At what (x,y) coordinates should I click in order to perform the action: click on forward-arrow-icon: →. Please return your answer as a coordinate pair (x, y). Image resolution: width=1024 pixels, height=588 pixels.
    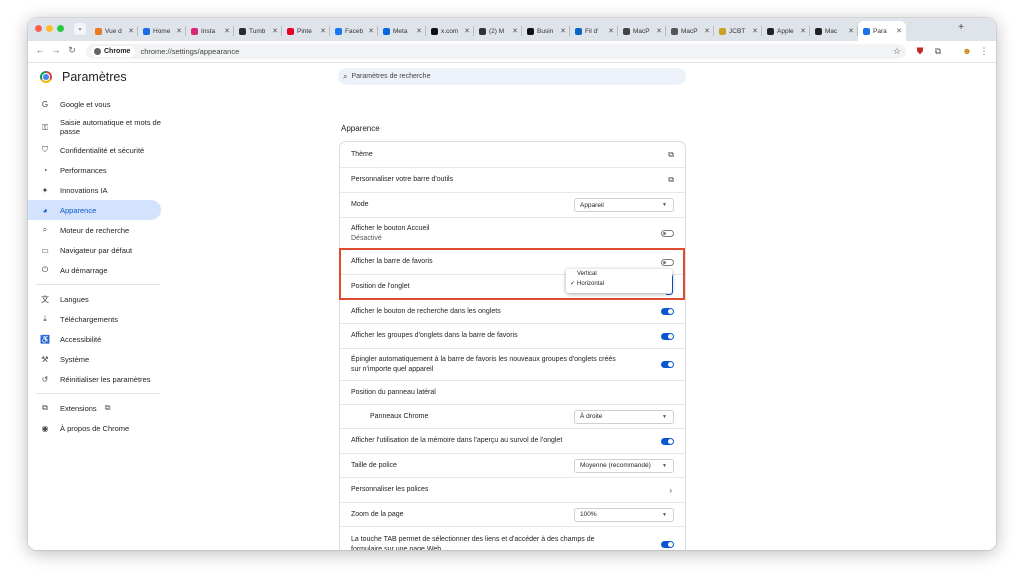
    Looking at the image, I should click on (56, 50).